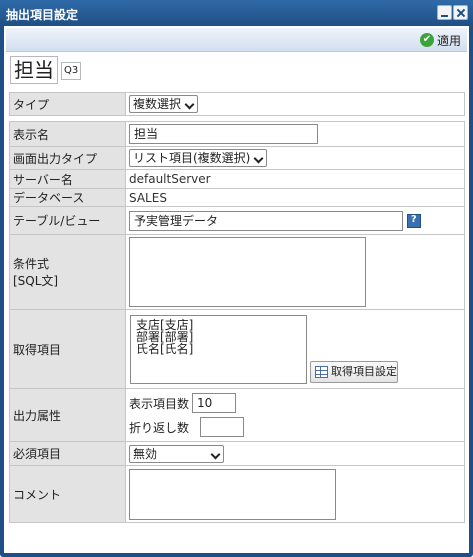 The width and height of the screenshot is (473, 557). I want to click on table-view-label: テーブル/ビュー, so click(67, 220).